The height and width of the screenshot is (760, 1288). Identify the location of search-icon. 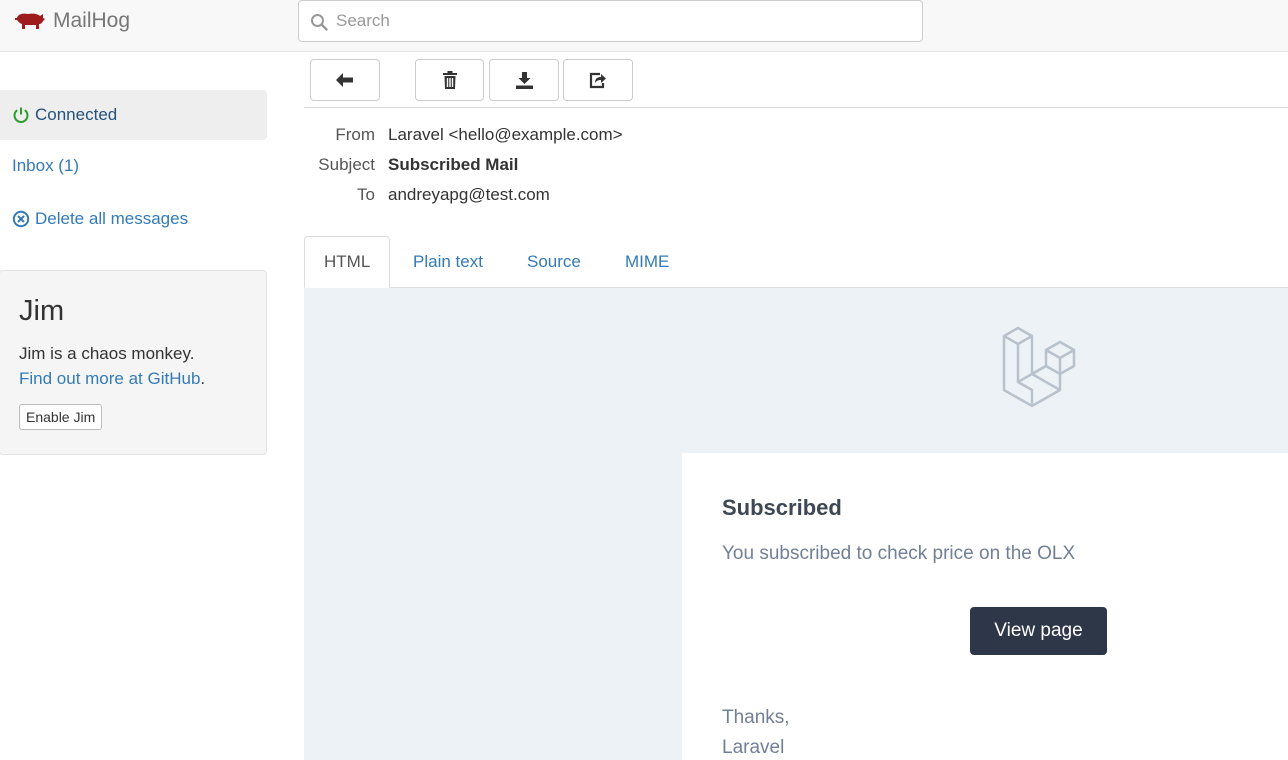
(319, 22).